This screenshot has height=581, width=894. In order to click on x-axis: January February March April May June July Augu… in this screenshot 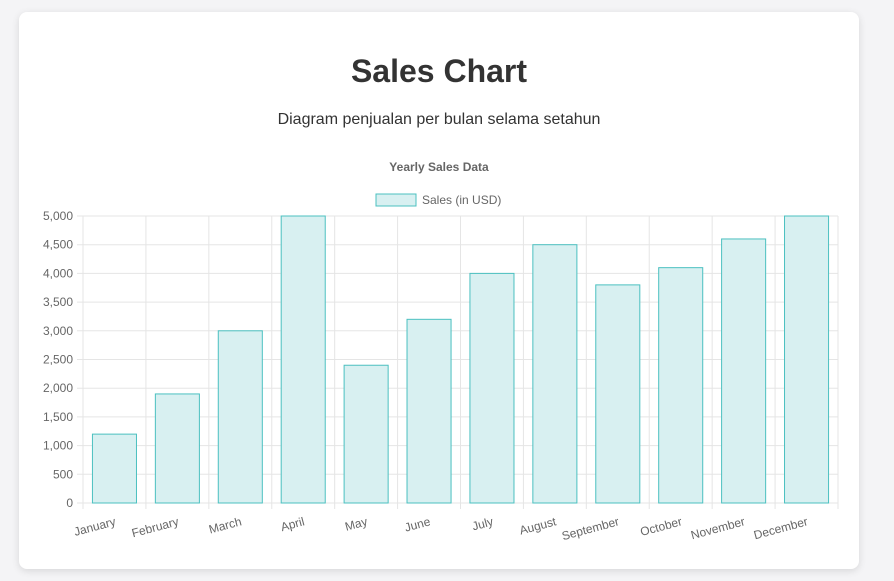, I will do `click(440, 528)`.